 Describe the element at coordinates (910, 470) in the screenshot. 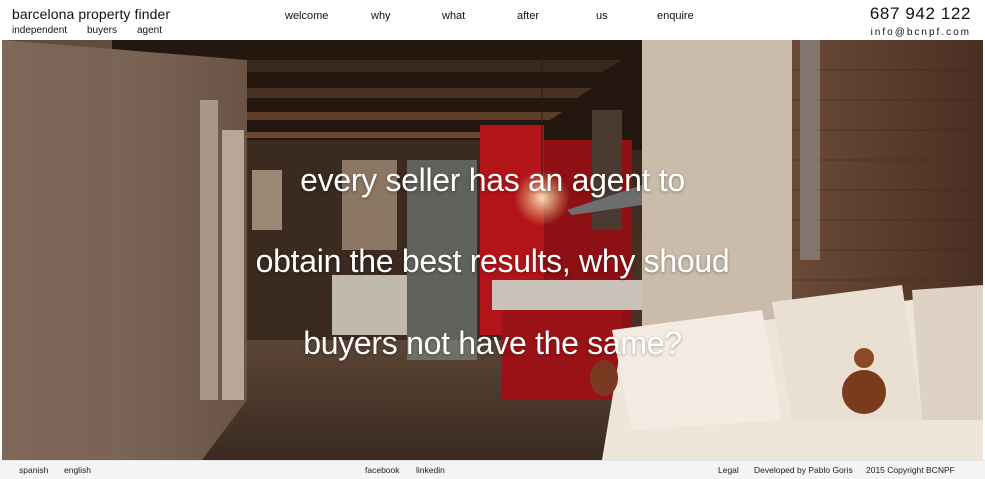

I see `copyright-text: 2015 Copyright BCNPF` at that location.